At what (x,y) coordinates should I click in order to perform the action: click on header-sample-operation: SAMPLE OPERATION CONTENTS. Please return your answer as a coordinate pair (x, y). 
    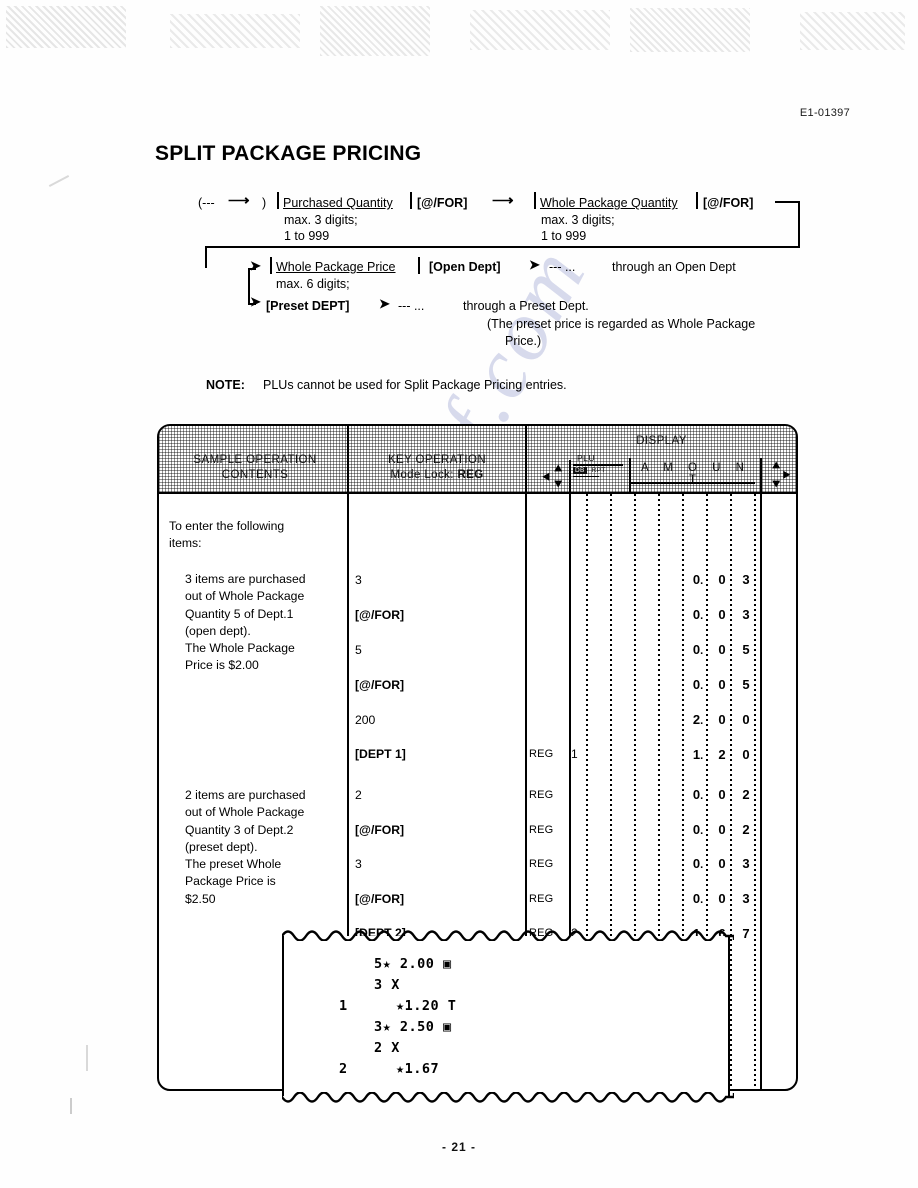
    Looking at the image, I should click on (255, 468).